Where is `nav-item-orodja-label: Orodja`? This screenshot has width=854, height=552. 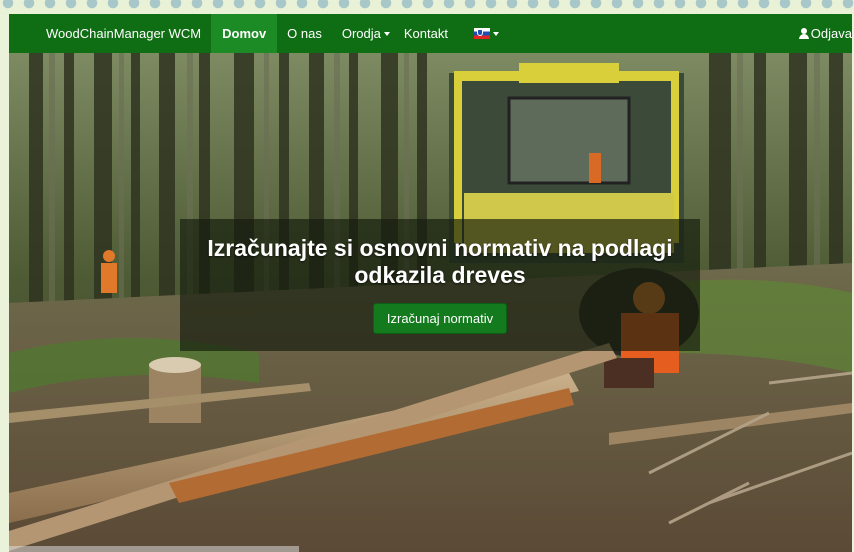
nav-item-orodja-label: Orodja is located at coordinates (361, 33).